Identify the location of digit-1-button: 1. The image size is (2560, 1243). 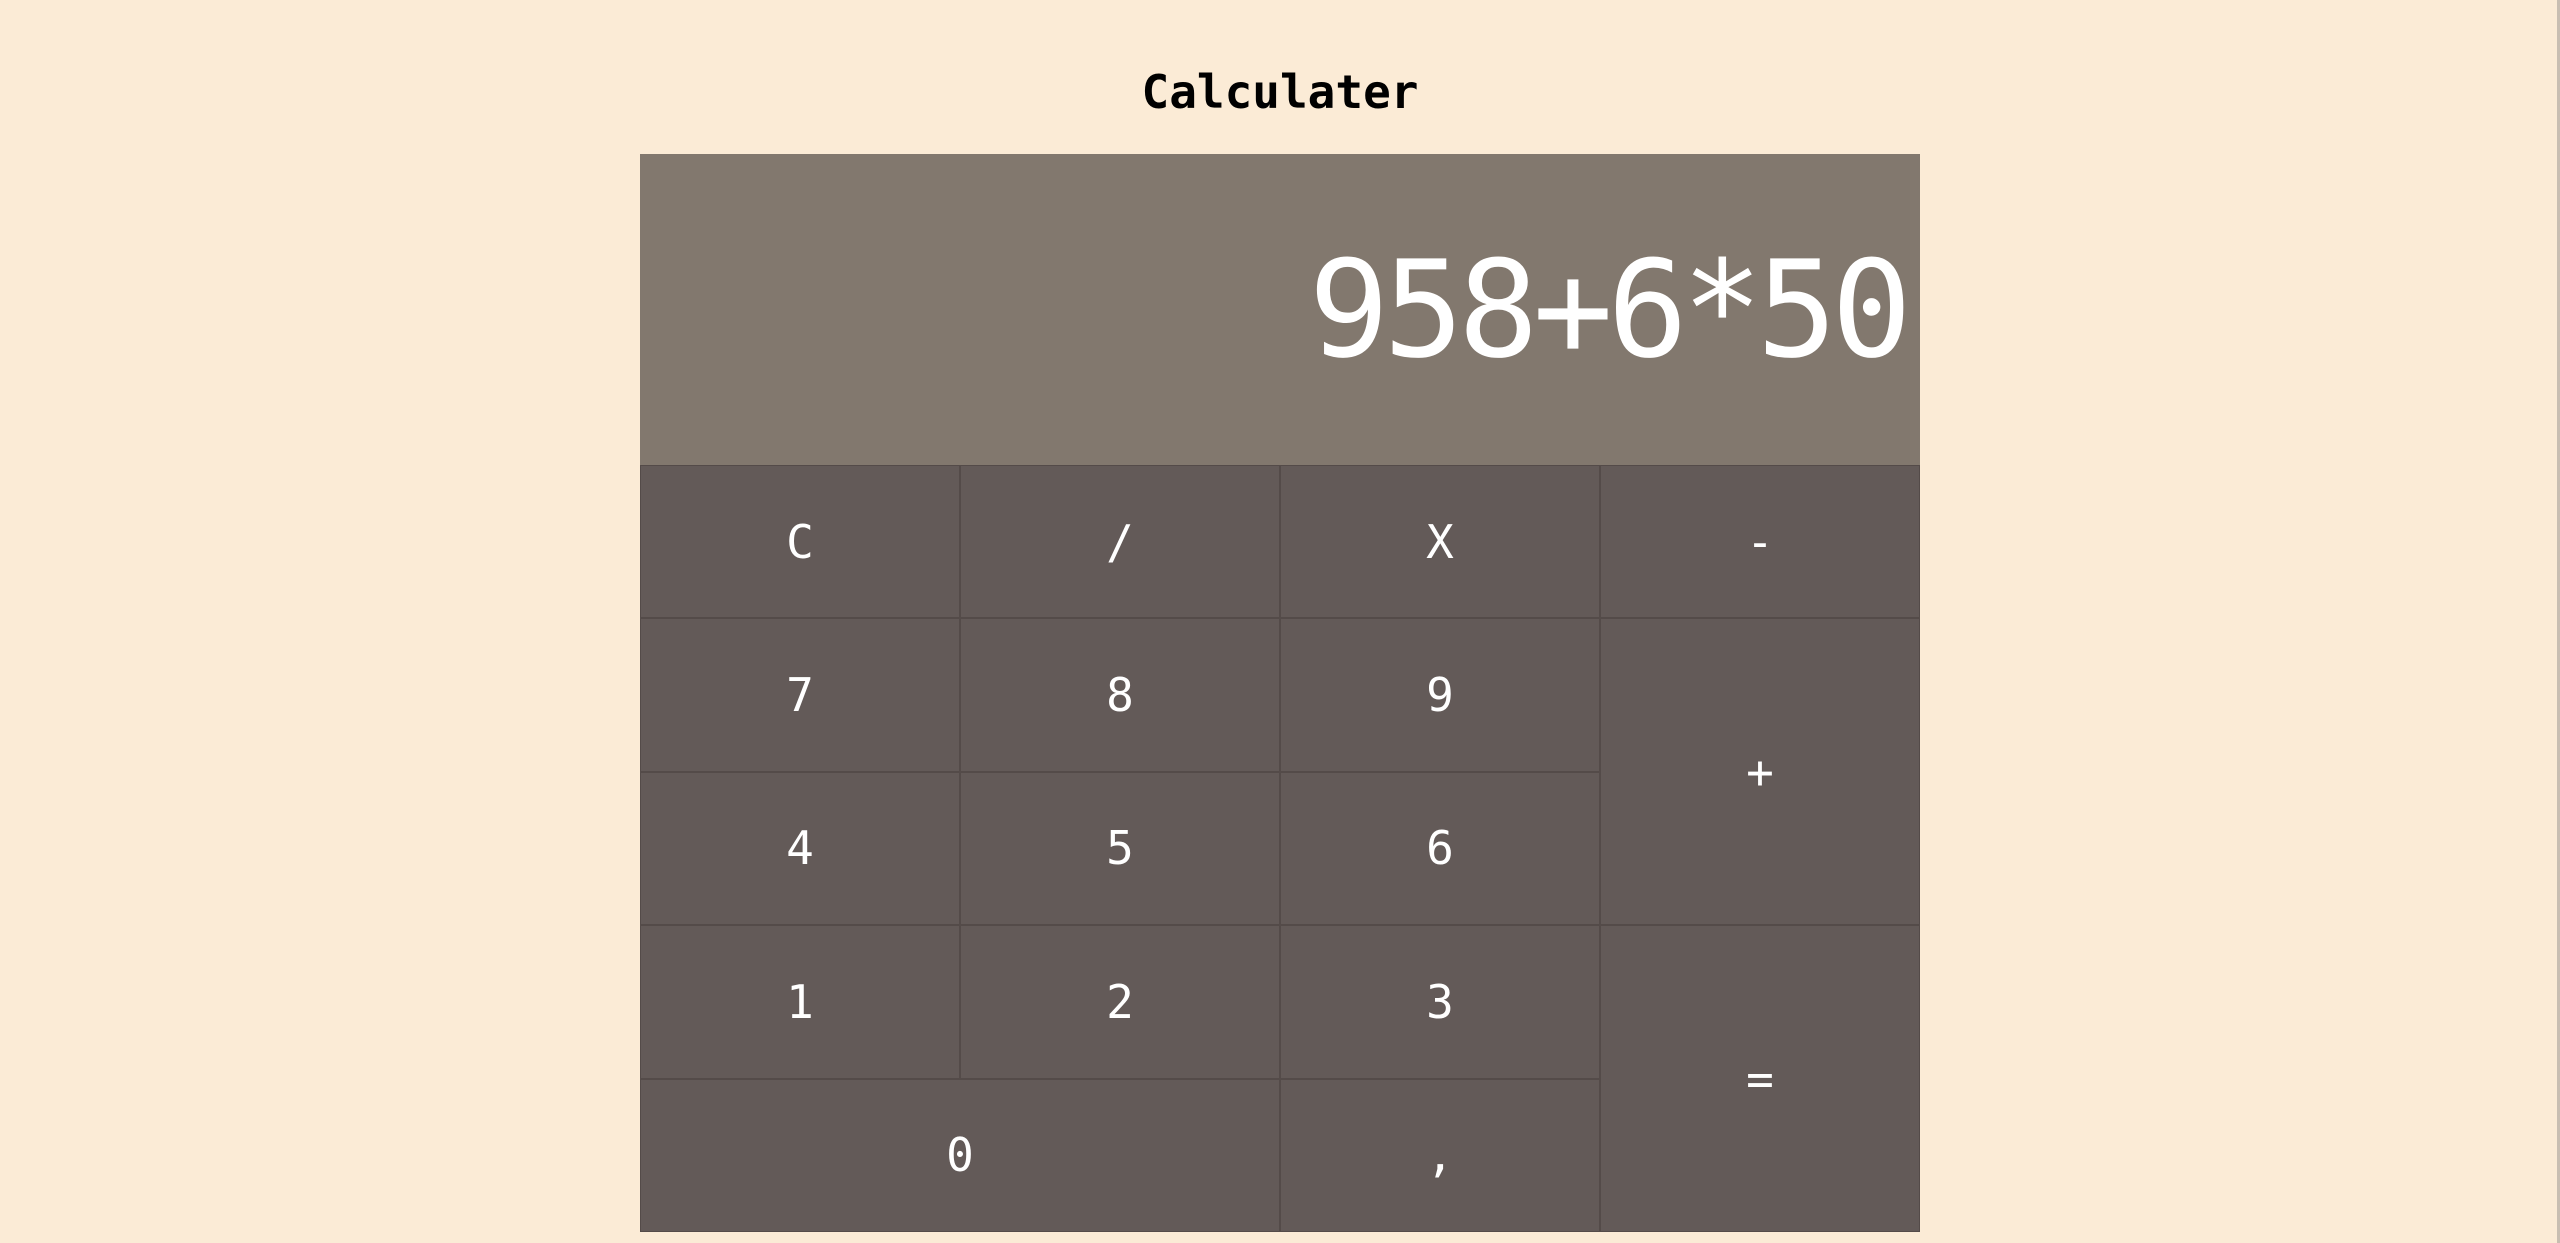
(800, 1002).